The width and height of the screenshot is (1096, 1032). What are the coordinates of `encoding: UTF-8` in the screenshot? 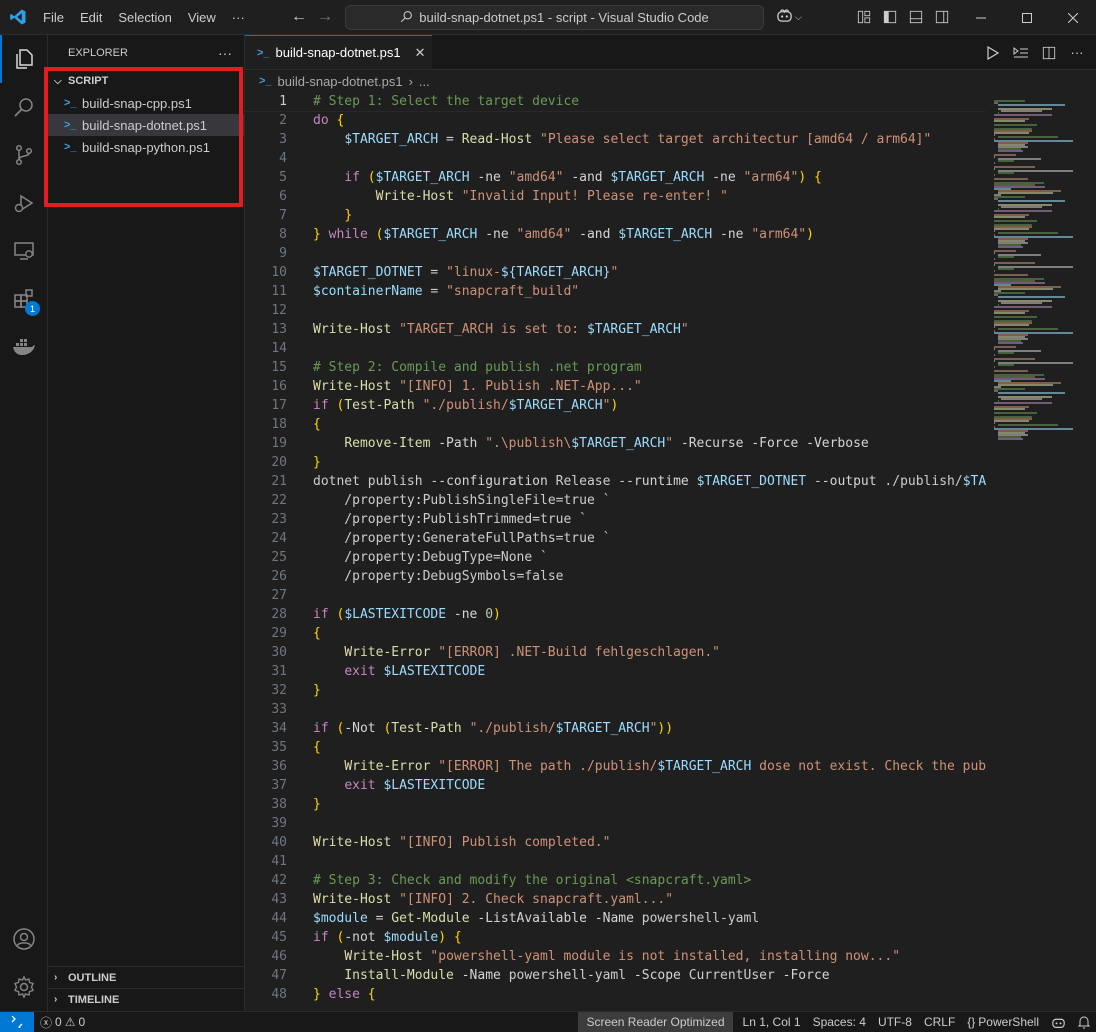 It's located at (895, 1022).